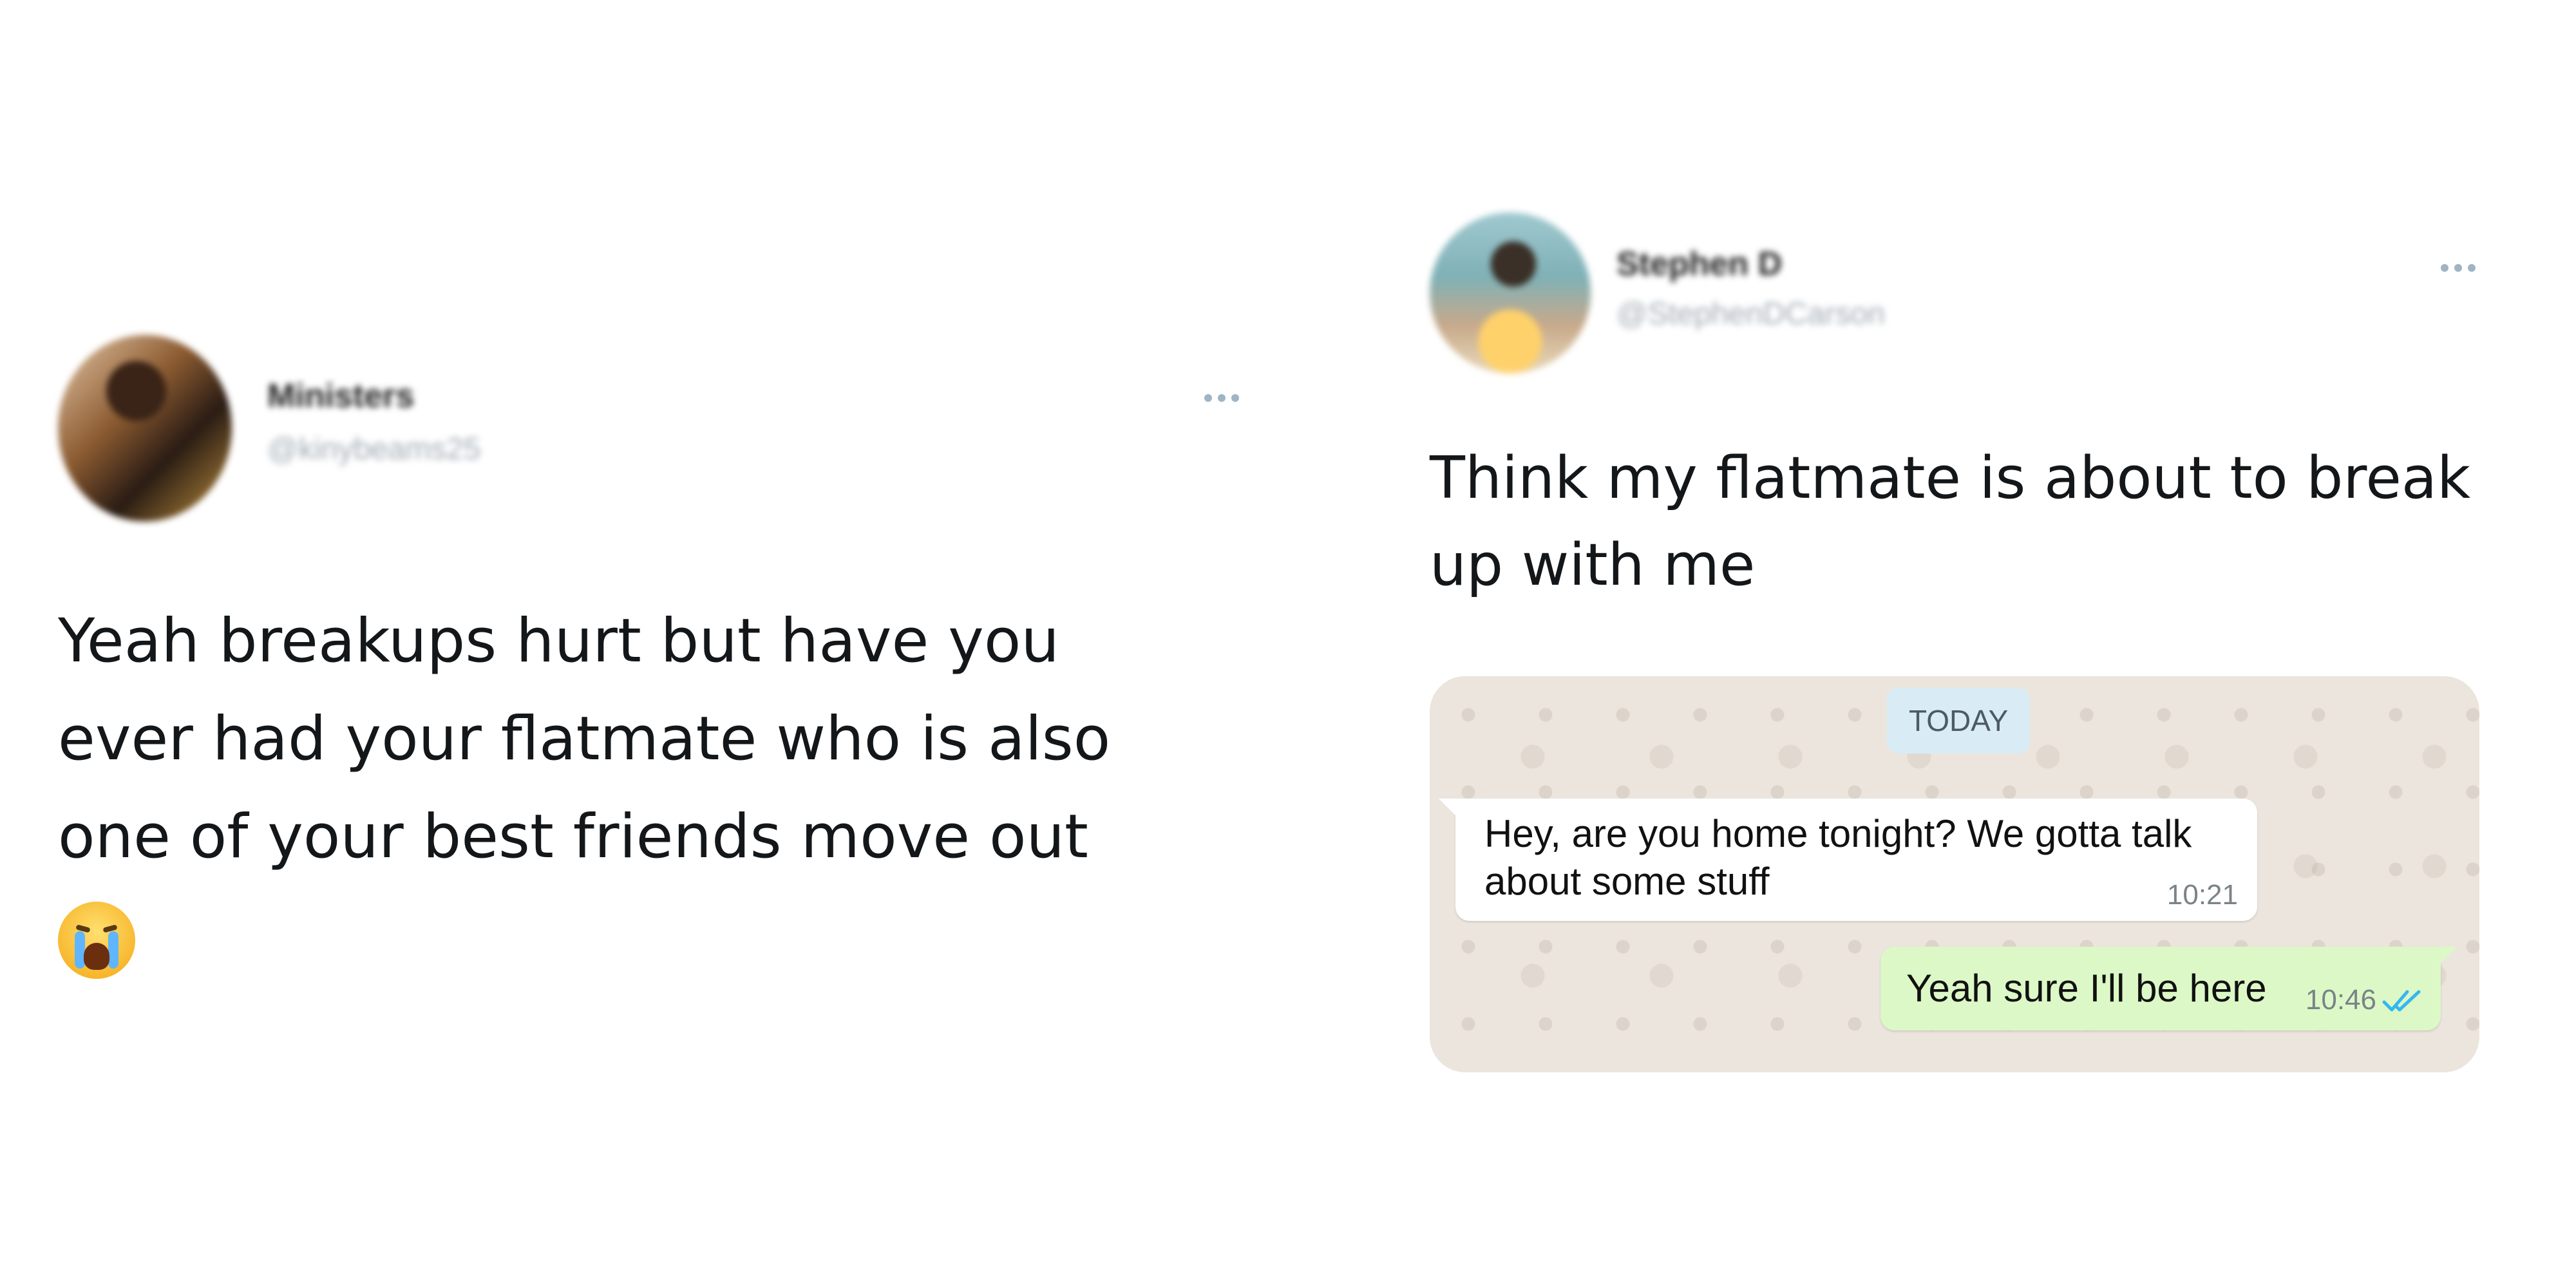 This screenshot has width=2576, height=1288. What do you see at coordinates (2401, 1001) in the screenshot?
I see `double-check-icon` at bounding box center [2401, 1001].